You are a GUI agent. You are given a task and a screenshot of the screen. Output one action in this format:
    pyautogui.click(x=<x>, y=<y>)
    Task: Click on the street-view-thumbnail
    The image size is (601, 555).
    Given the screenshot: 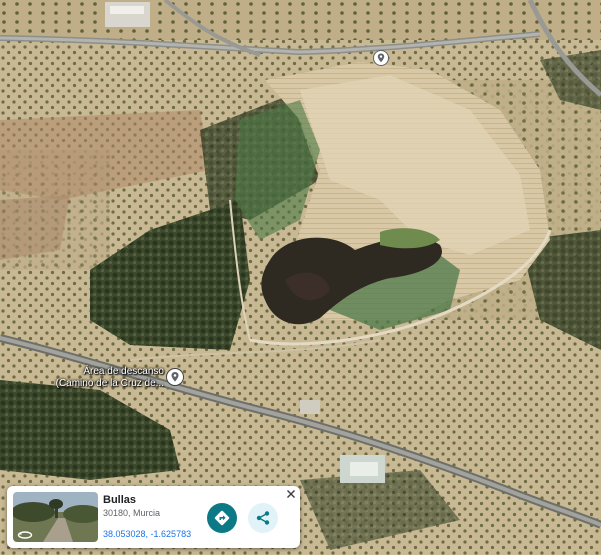 What is the action you would take?
    pyautogui.click(x=55, y=517)
    